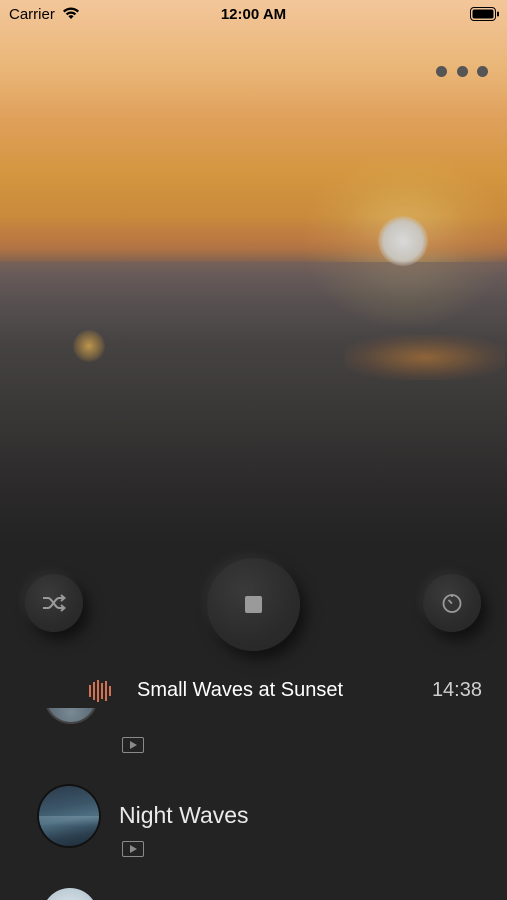 The height and width of the screenshot is (900, 507). Describe the element at coordinates (425, 357) in the screenshot. I see `sun-reflection` at that location.